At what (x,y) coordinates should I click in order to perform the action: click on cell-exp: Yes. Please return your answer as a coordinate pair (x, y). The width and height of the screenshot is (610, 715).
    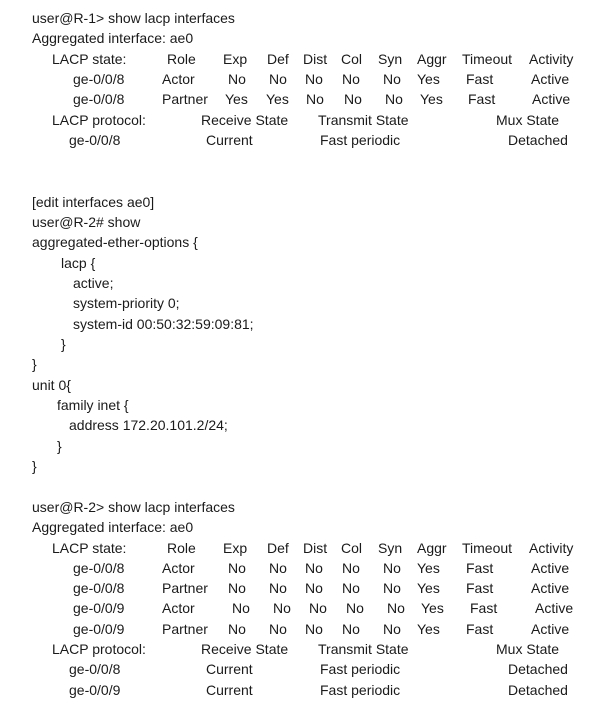
    Looking at the image, I should click on (236, 99).